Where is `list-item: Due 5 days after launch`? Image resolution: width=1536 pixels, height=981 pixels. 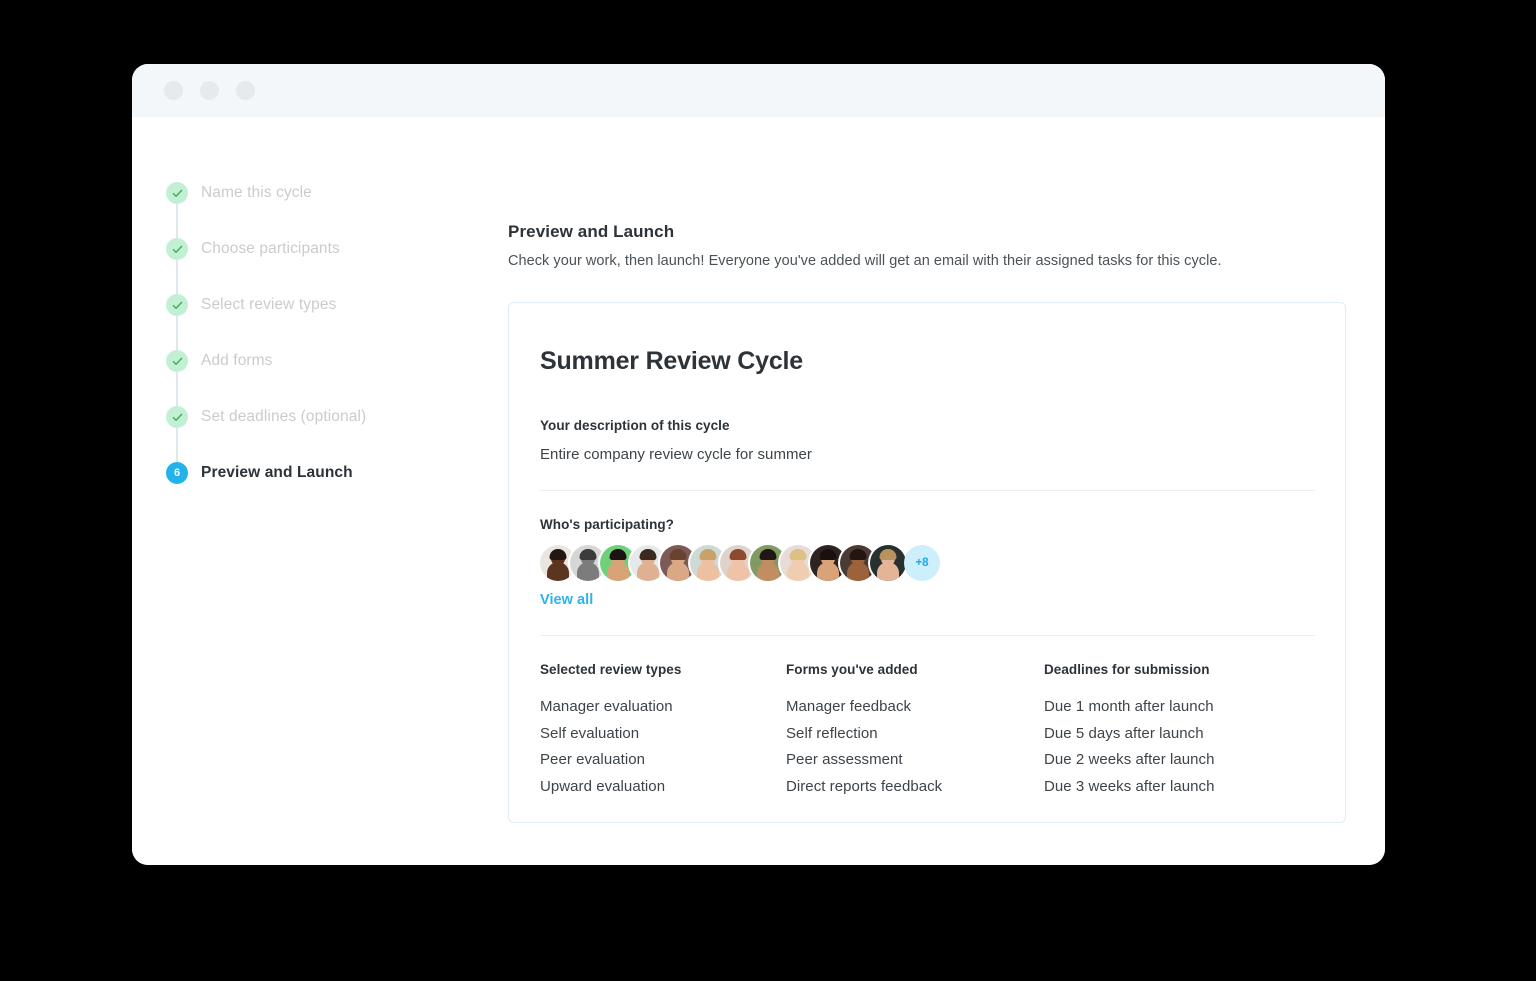
list-item: Due 5 days after launch is located at coordinates (1124, 733).